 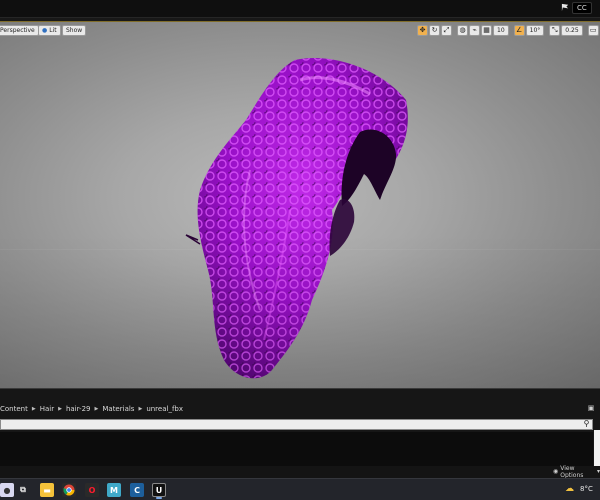 I want to click on asset-search-field, so click(x=296, y=429).